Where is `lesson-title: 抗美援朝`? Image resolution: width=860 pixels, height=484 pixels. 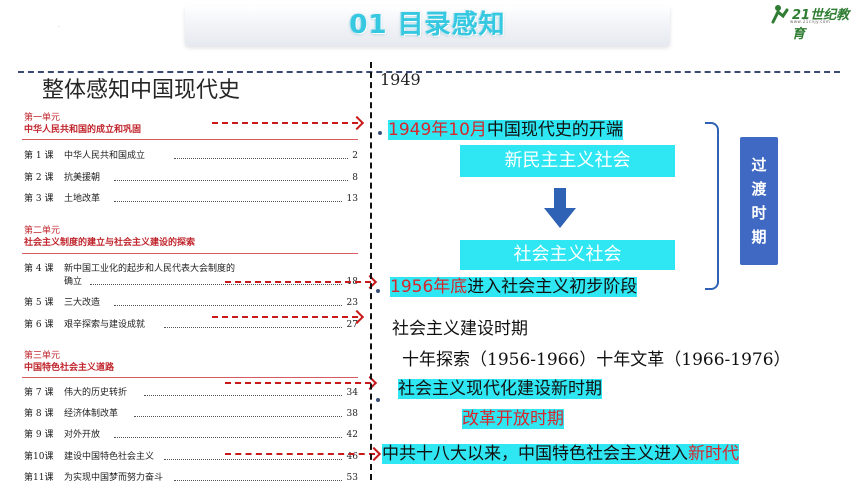 lesson-title: 抗美援朝 is located at coordinates (82, 178).